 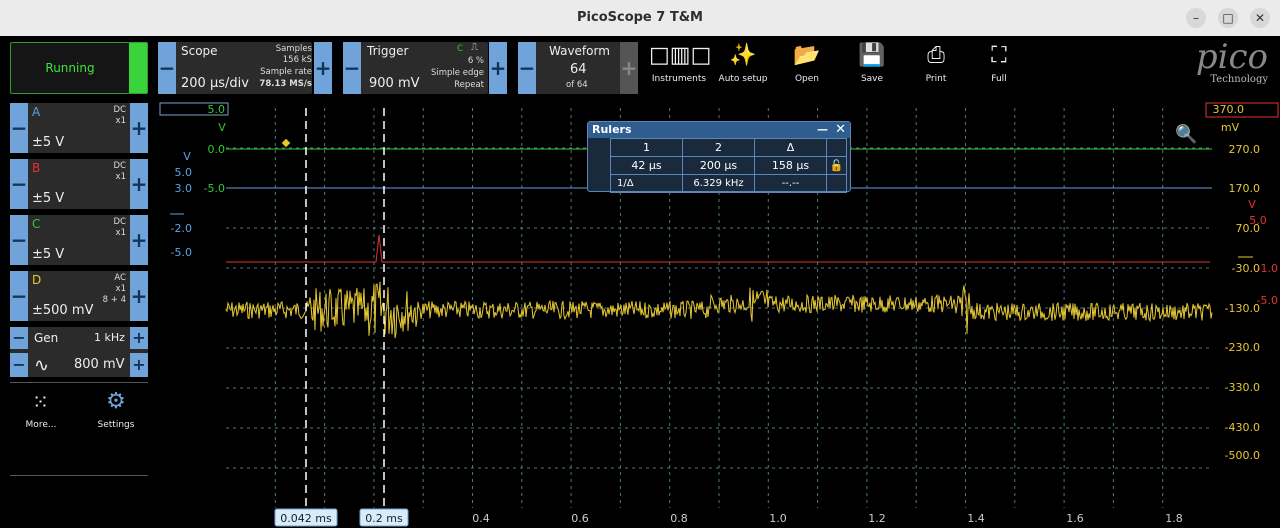 I want to click on full-screen-button: ⛶ Full, so click(x=999, y=66).